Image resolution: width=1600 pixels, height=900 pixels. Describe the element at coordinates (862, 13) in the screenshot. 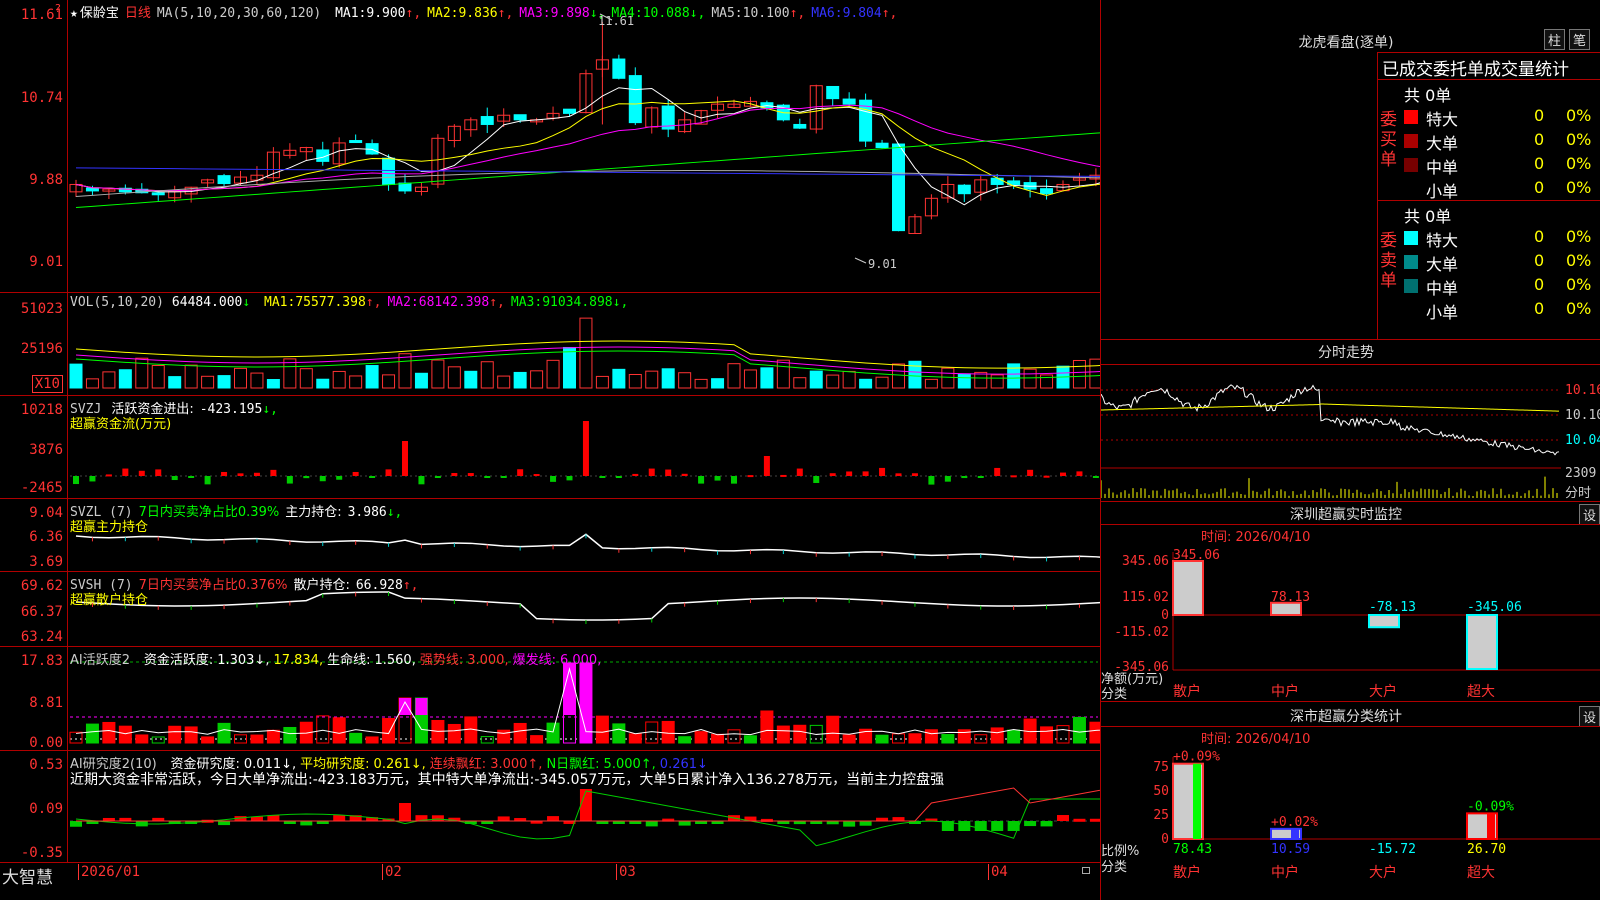

I see `ma-value: 9.804` at that location.